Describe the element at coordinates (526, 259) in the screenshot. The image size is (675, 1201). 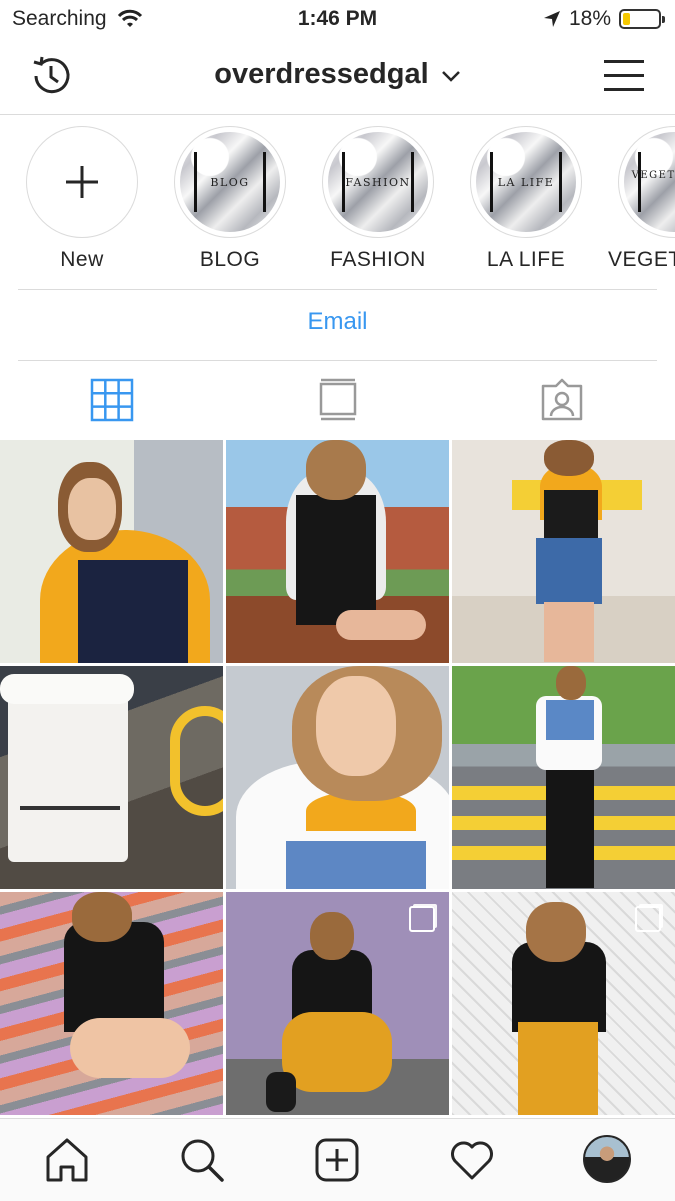
I see `highlight-label: LA LIFE` at that location.